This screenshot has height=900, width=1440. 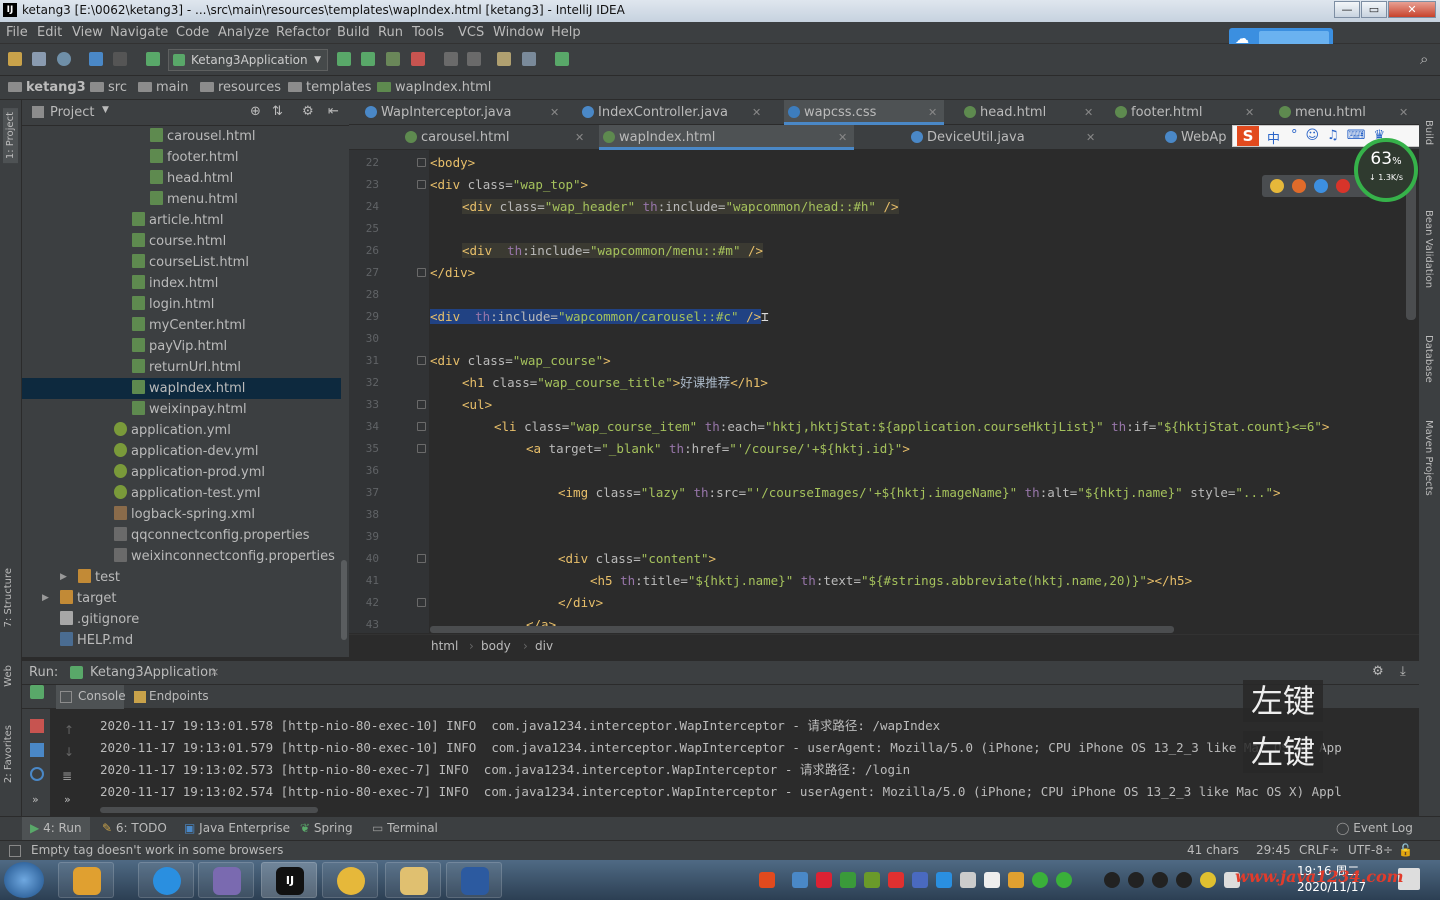 What do you see at coordinates (544, 646) in the screenshot?
I see `editor-crumb-div: div` at bounding box center [544, 646].